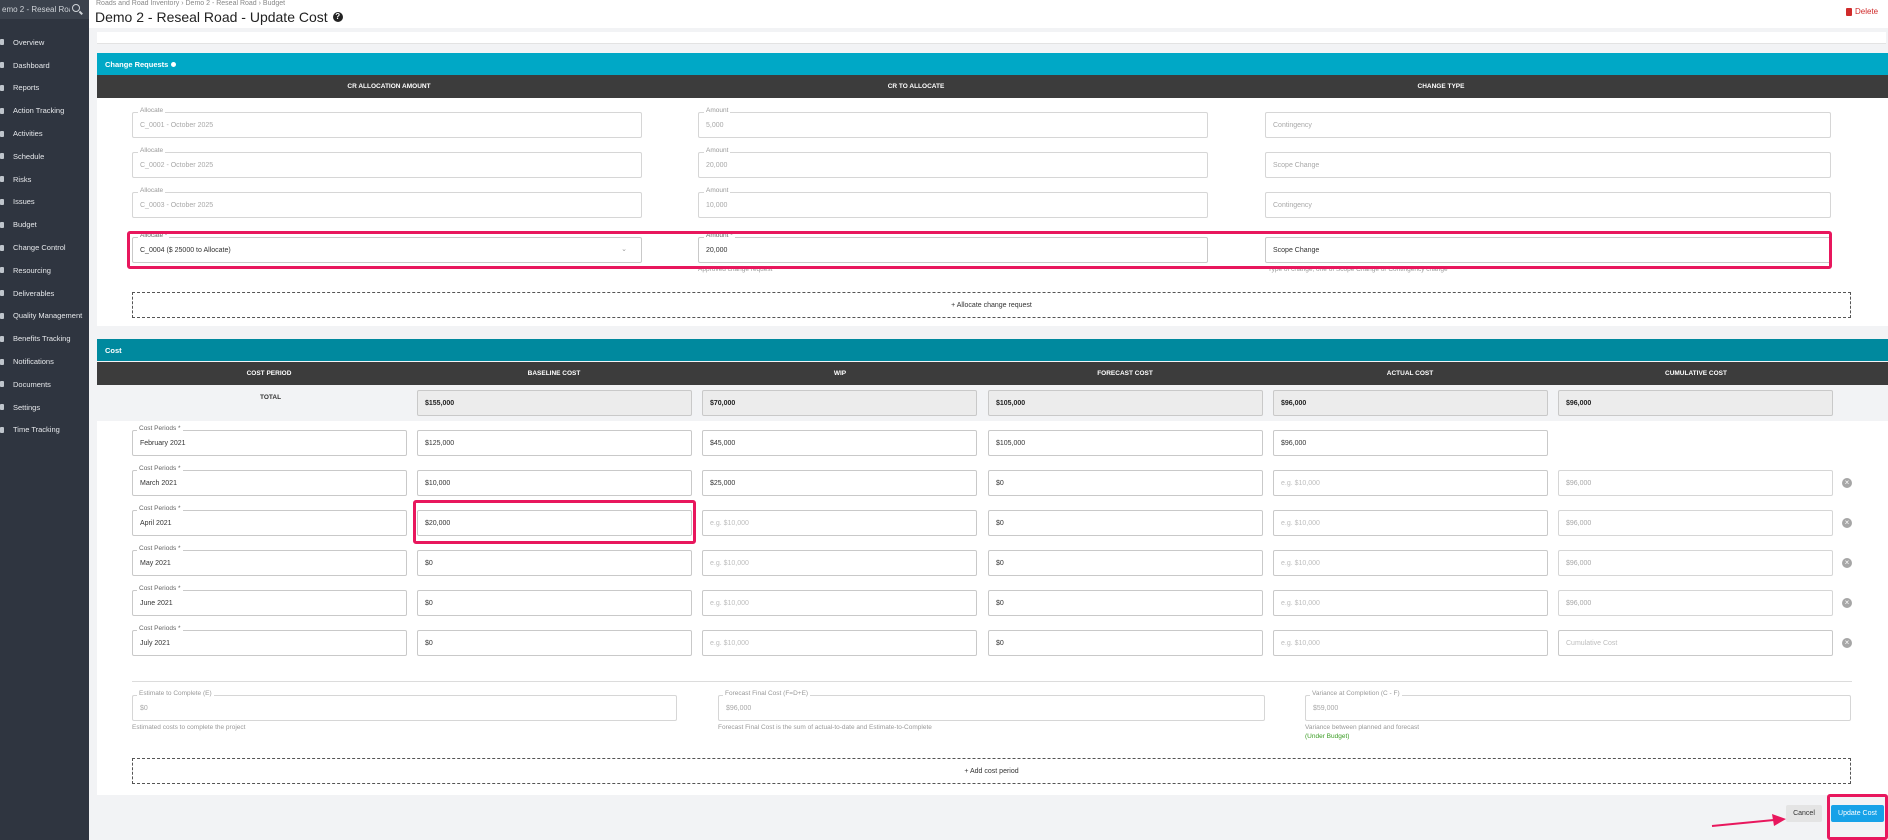 The height and width of the screenshot is (840, 1888). What do you see at coordinates (1695, 563) in the screenshot?
I see `cumulative-cost-field: $96,000` at bounding box center [1695, 563].